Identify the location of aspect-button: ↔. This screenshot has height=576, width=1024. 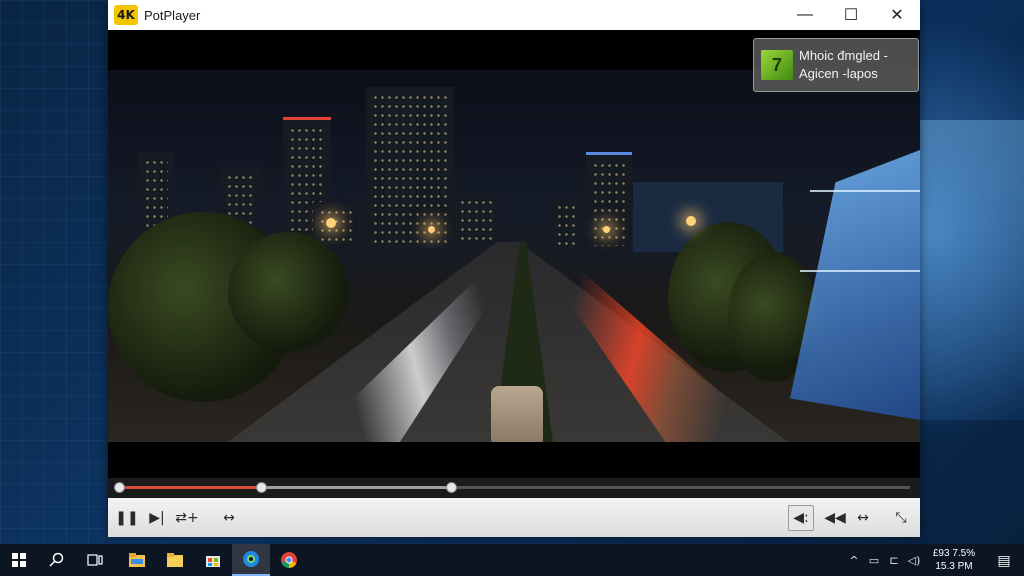
(863, 518).